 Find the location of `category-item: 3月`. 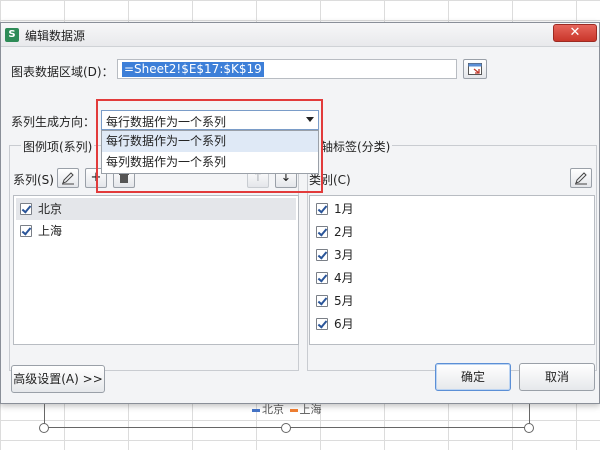

category-item: 3月 is located at coordinates (452, 255).